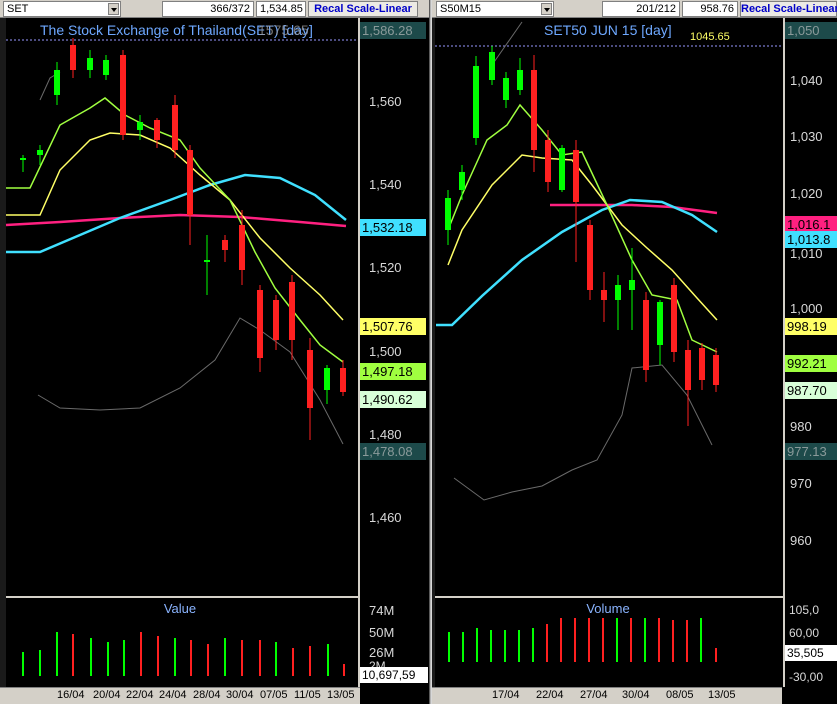  What do you see at coordinates (804, 633) in the screenshot?
I see `sub-axis-label: 60,00` at bounding box center [804, 633].